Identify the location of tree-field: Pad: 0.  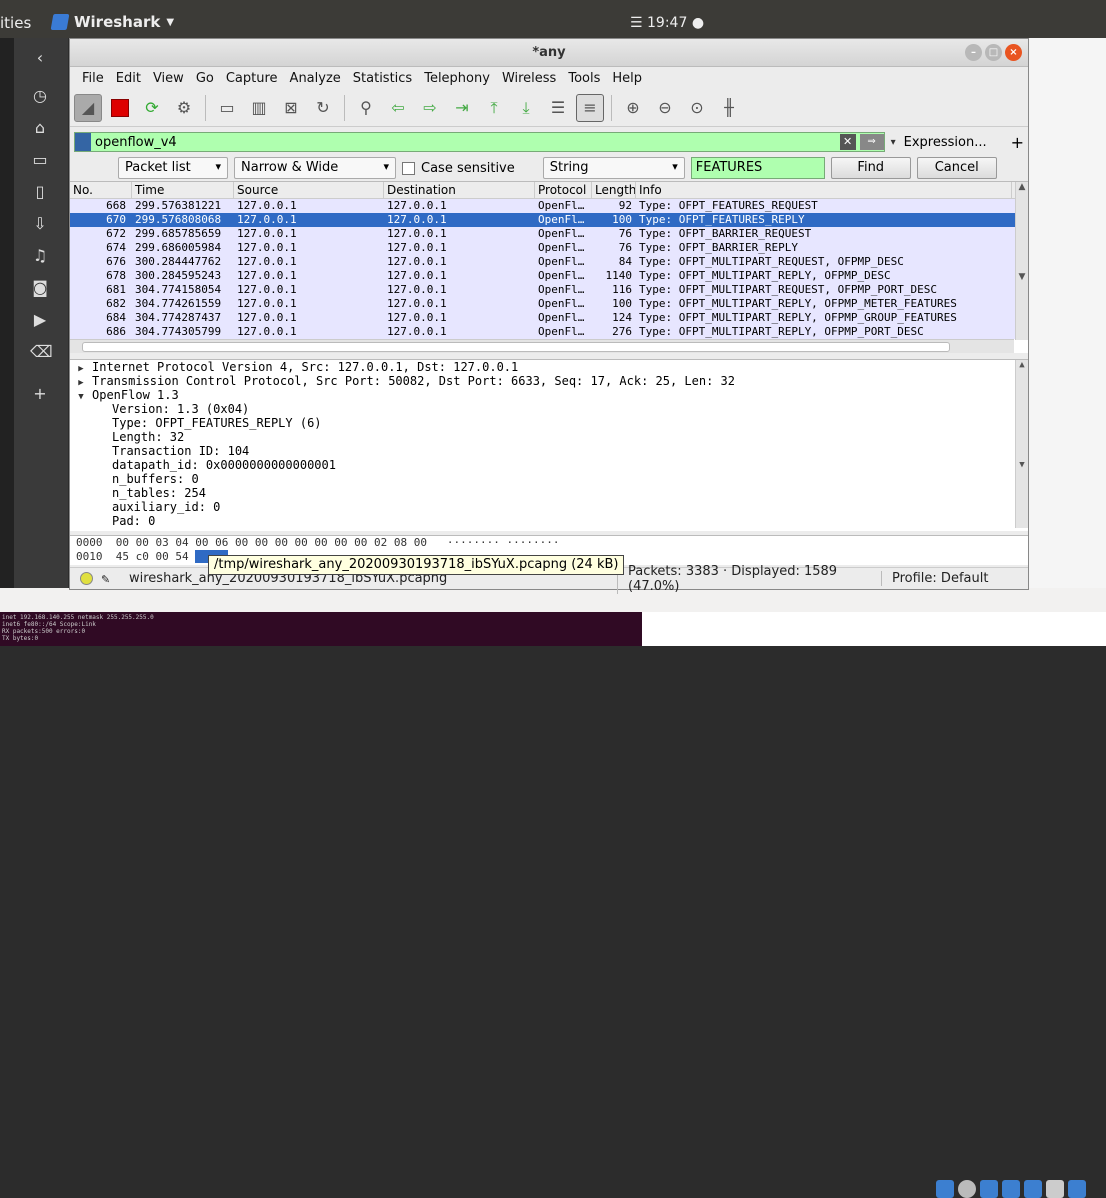
(549, 521).